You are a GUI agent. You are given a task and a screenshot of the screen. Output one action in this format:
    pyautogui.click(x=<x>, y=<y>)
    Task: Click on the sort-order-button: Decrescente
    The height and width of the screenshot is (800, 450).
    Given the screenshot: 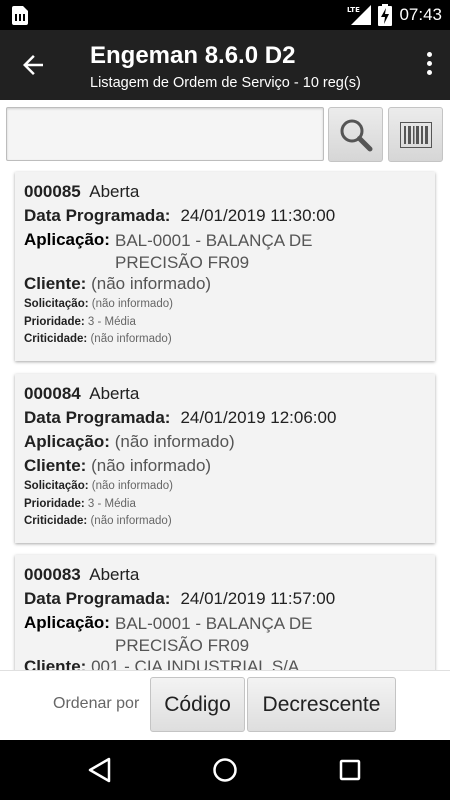 What is the action you would take?
    pyautogui.click(x=321, y=704)
    